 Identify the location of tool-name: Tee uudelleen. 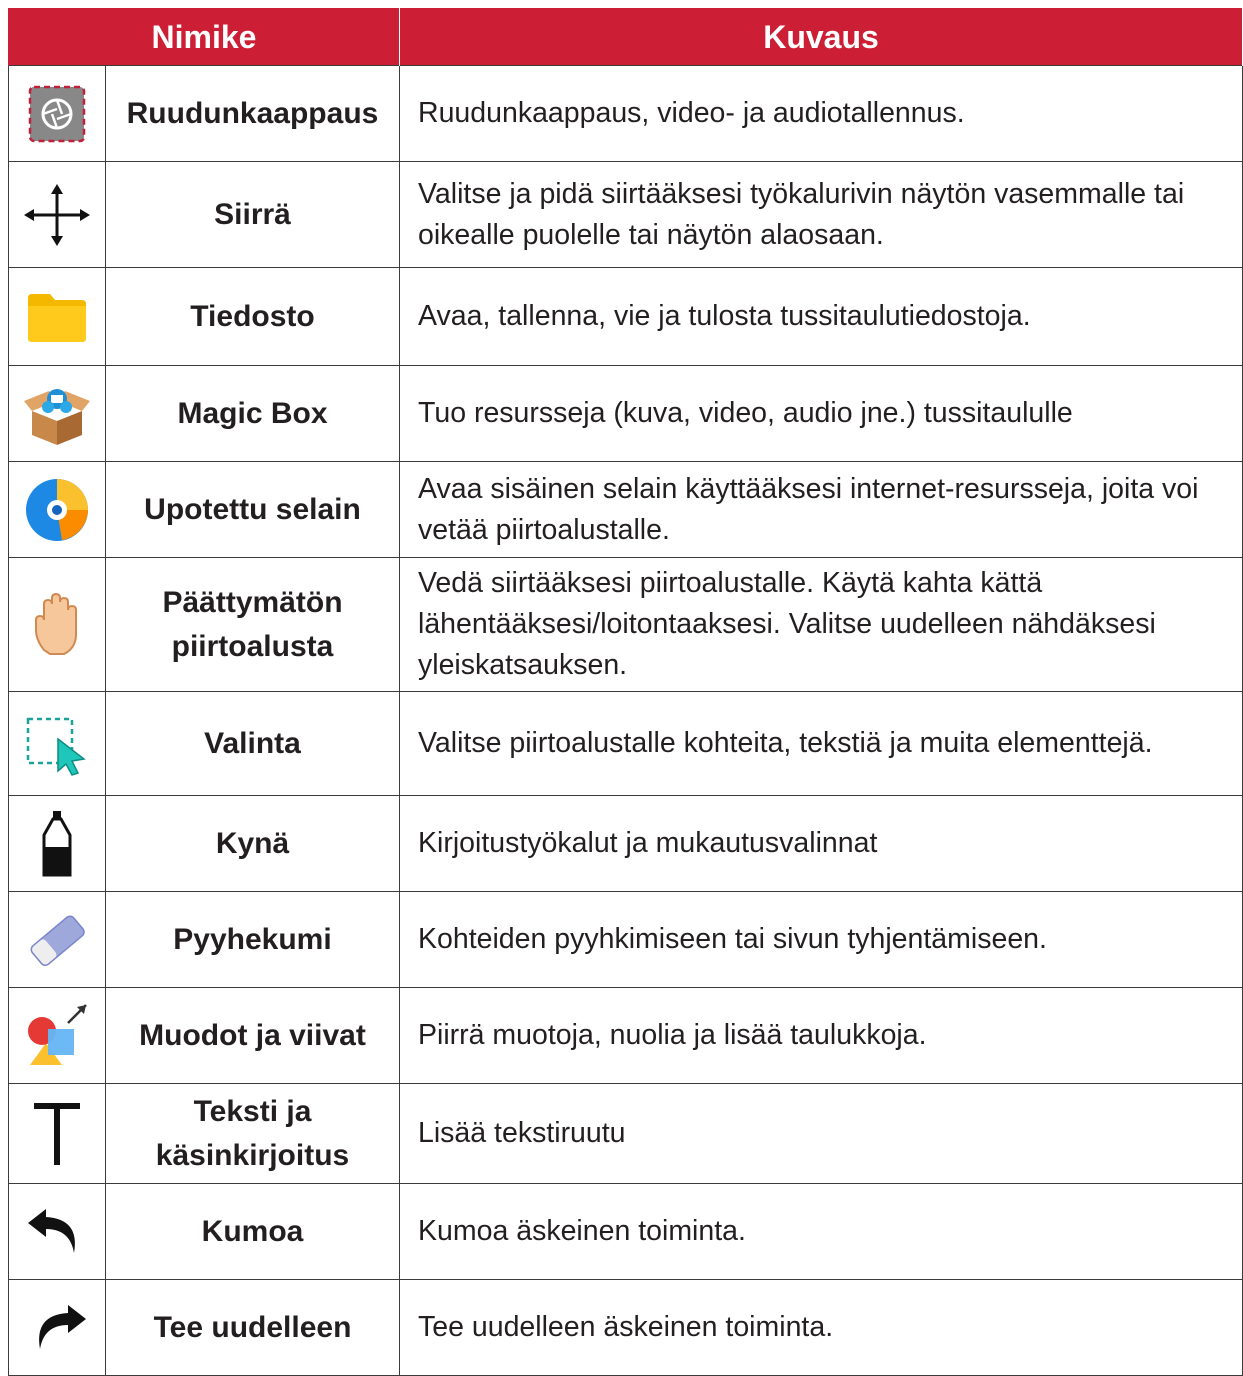
(252, 1327).